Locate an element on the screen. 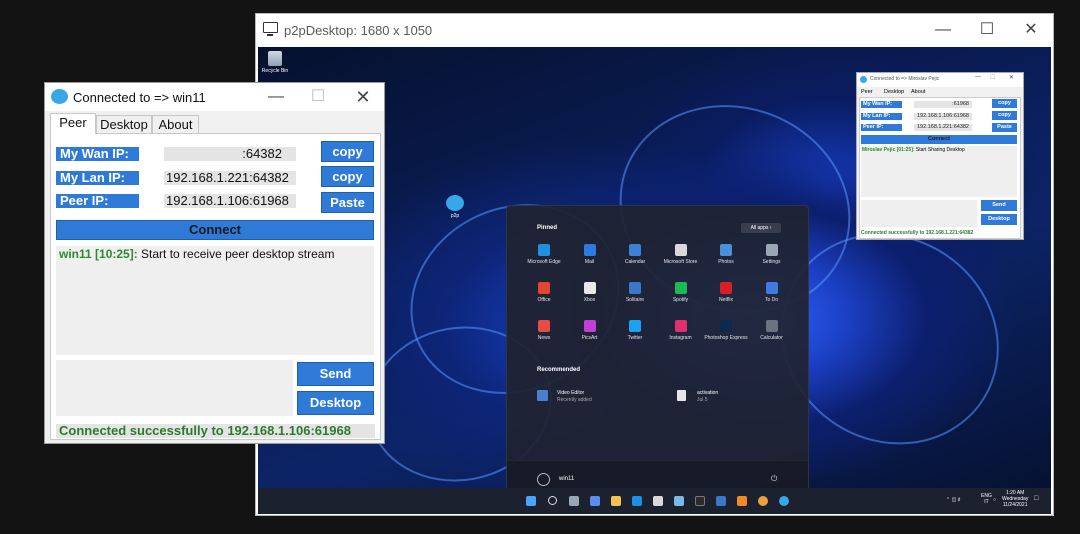 The height and width of the screenshot is (534, 1080). calculator-icon is located at coordinates (771, 326).